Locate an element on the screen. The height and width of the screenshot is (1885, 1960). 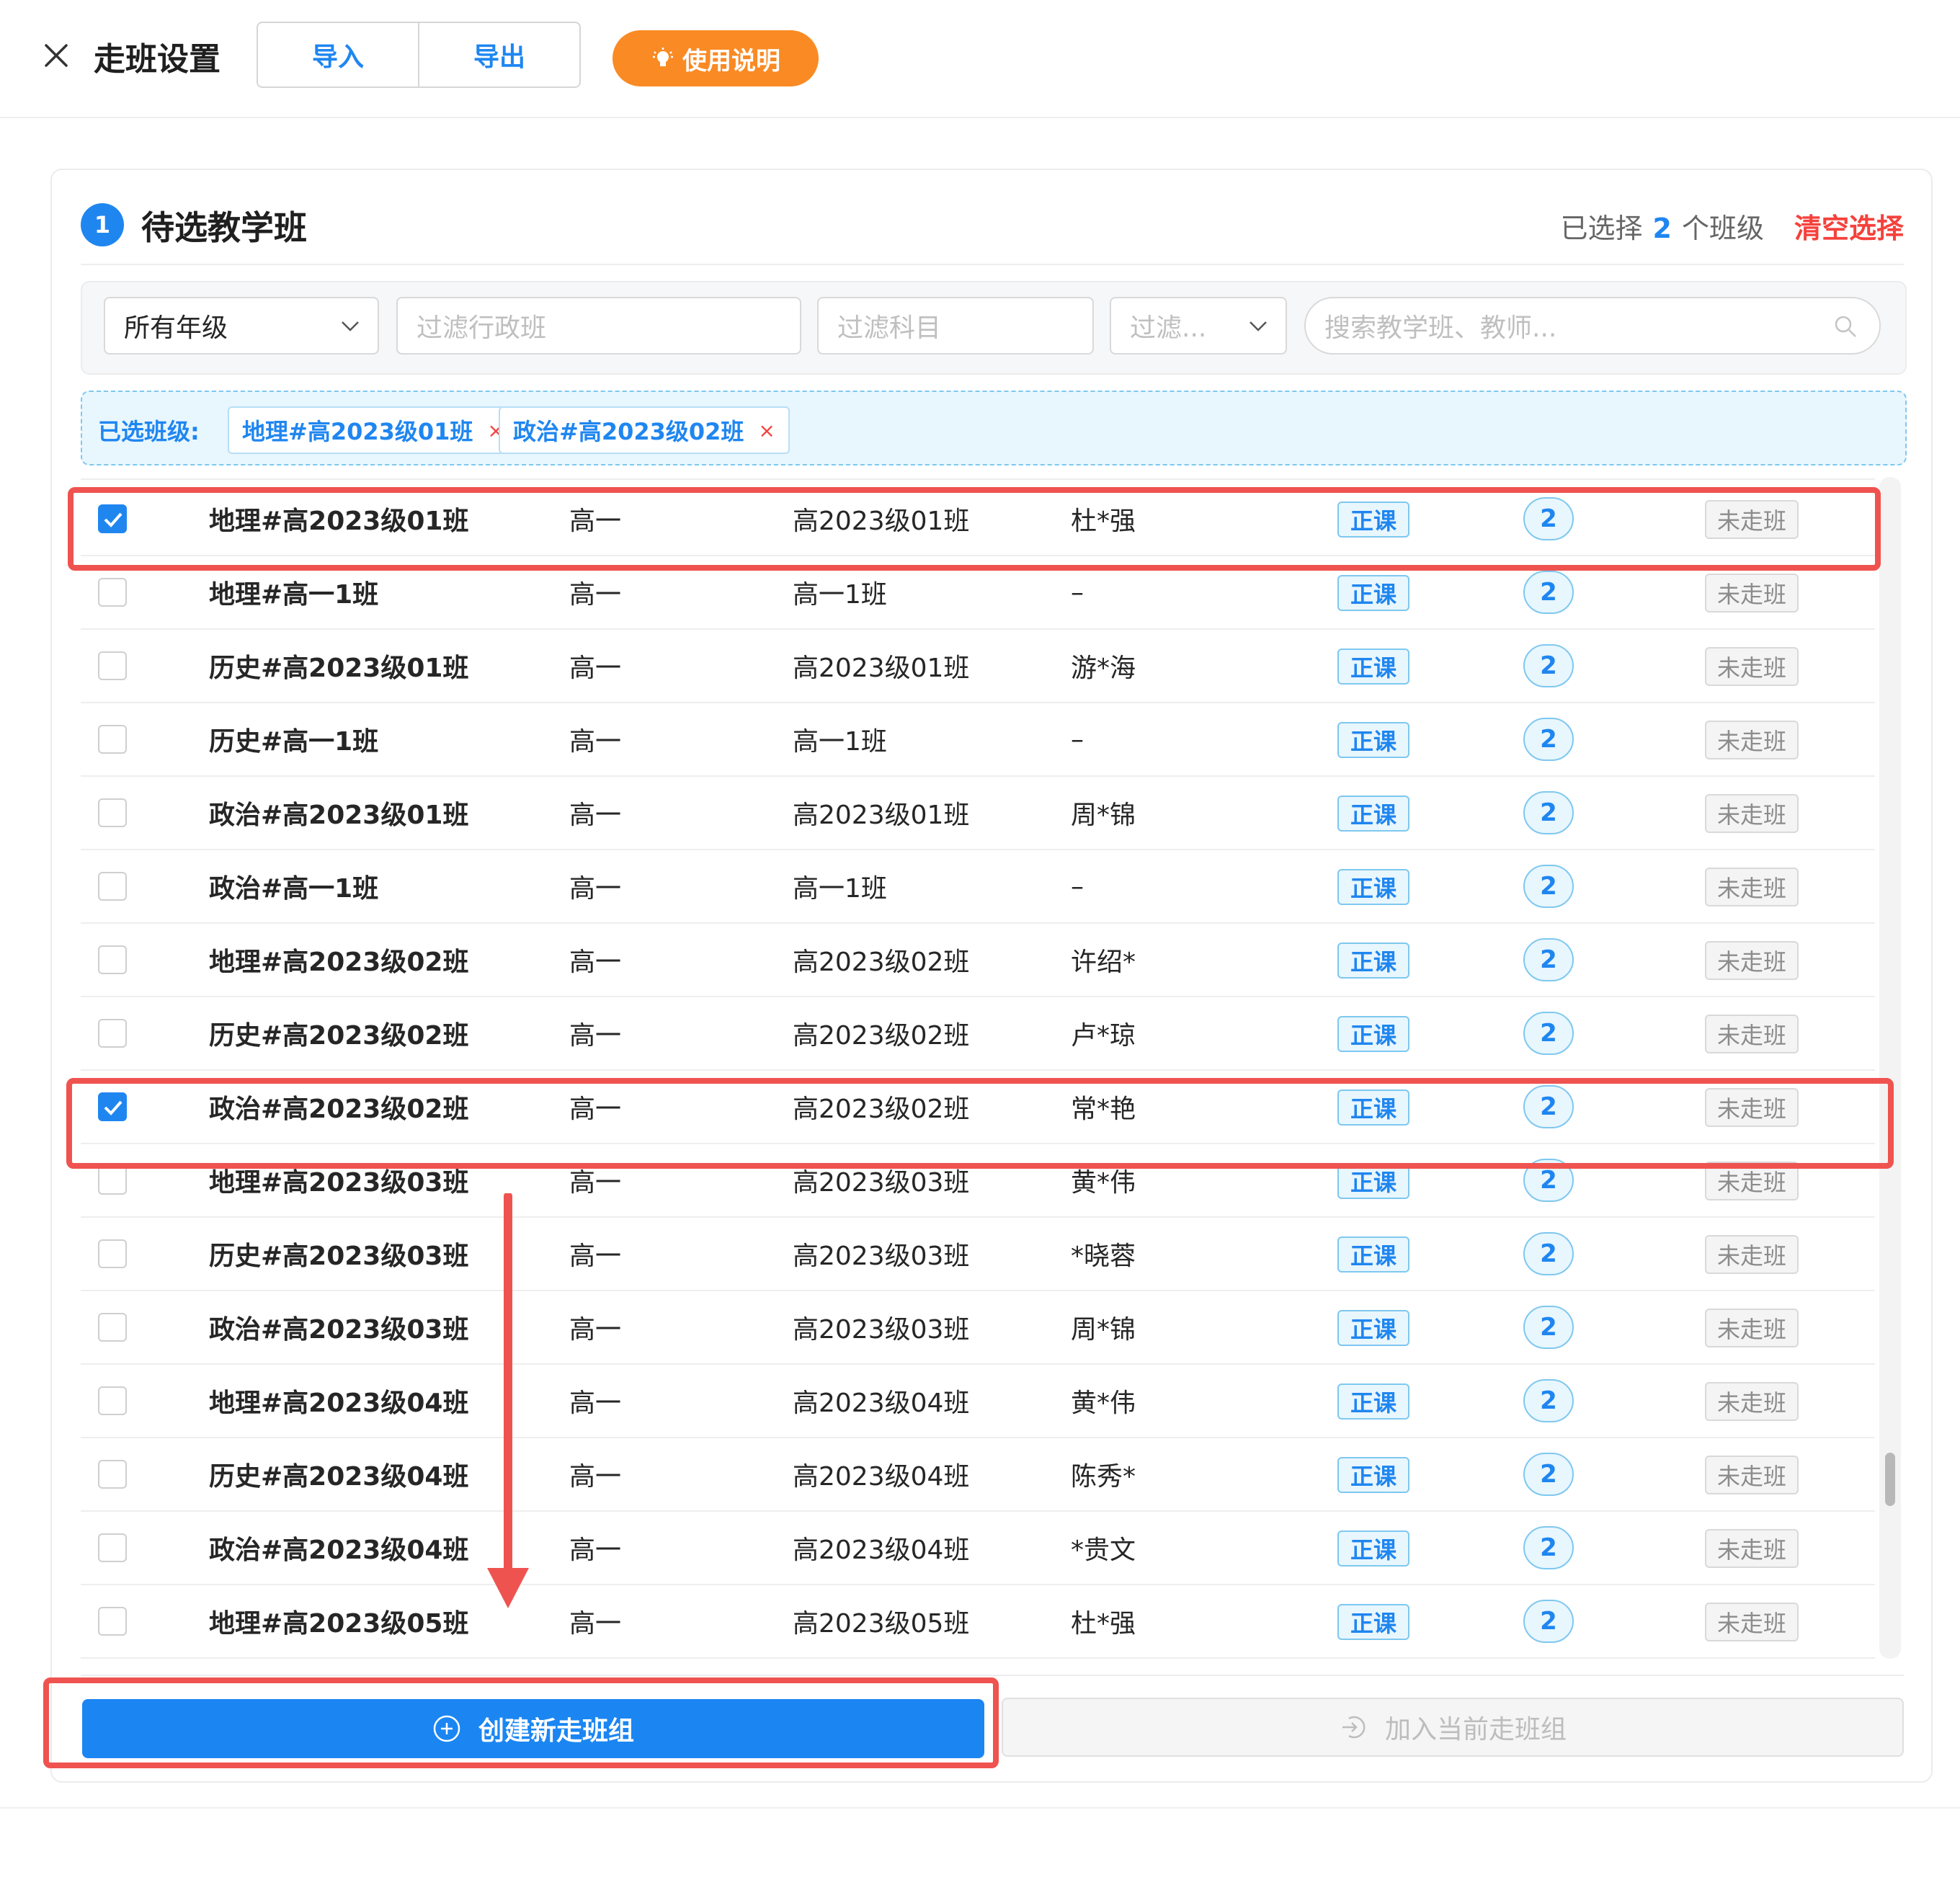
selected-classes-bar: 已选班级: 地理#高2023级01班 × 政治#高2023级02班 × is located at coordinates (994, 428).